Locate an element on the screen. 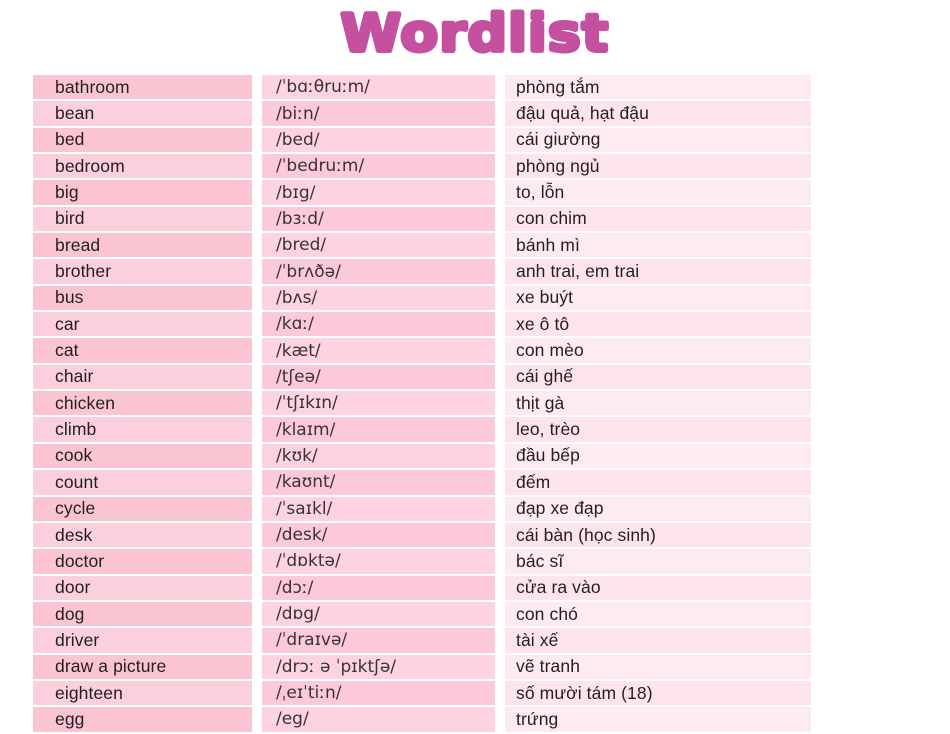 This screenshot has height=734, width=950. table-row: bathroom/ˈbɑːθruːm/phòng tắm is located at coordinates (422, 88).